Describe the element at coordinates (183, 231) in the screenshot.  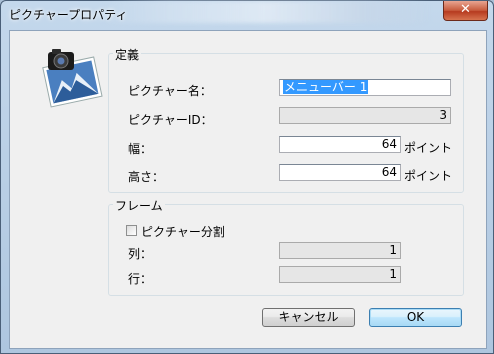
I see `picture-split-label: ピクチャー分割` at that location.